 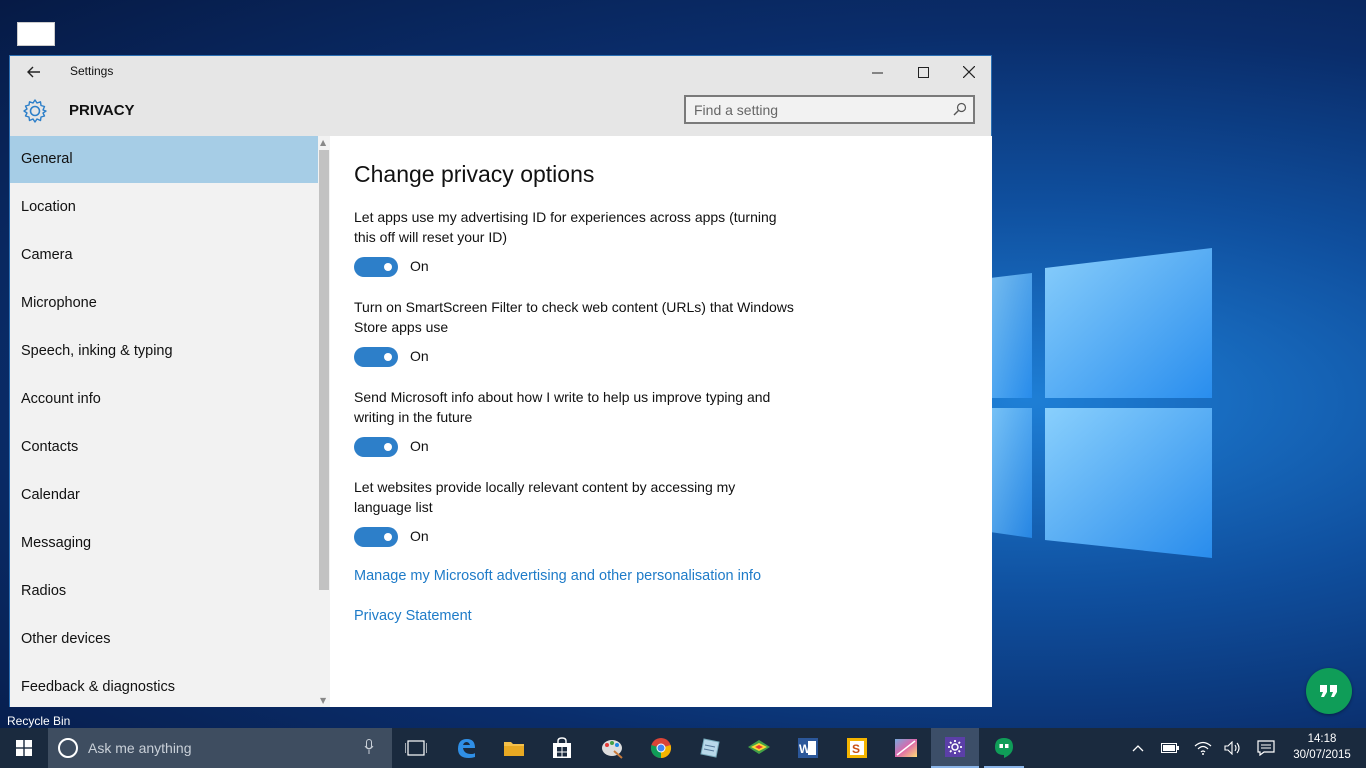 I want to click on task-view-icon, so click(x=416, y=748).